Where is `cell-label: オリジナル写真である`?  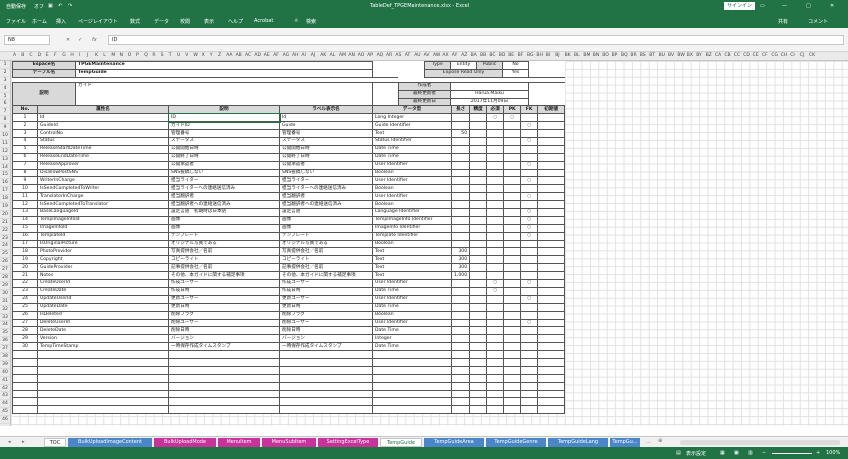 cell-label: オリジナル写真である is located at coordinates (326, 244).